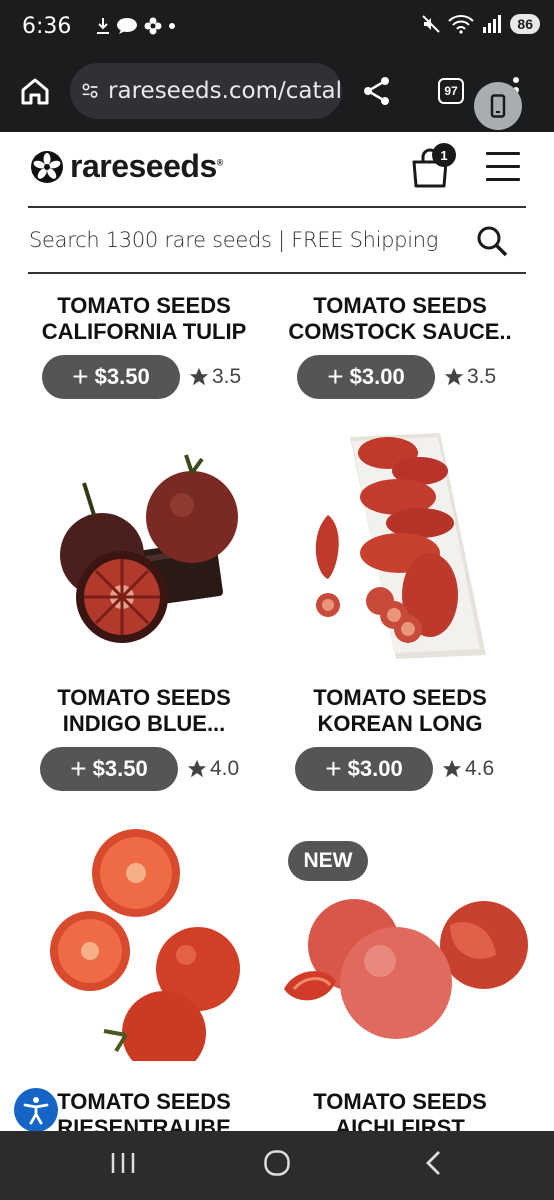 This screenshot has width=554, height=1200. Describe the element at coordinates (481, 24) in the screenshot. I see `status-right: 86` at that location.